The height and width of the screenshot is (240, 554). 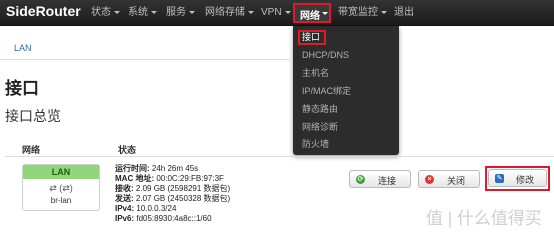 I want to click on nav-logout: 退出, so click(x=404, y=14).